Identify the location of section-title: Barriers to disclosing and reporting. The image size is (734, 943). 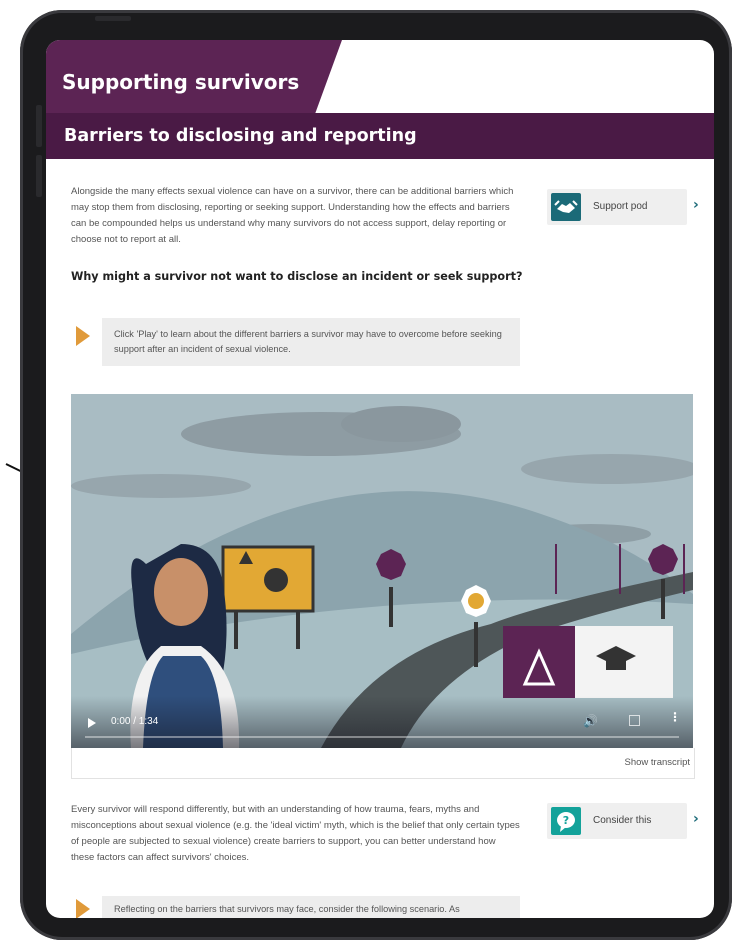
(240, 136).